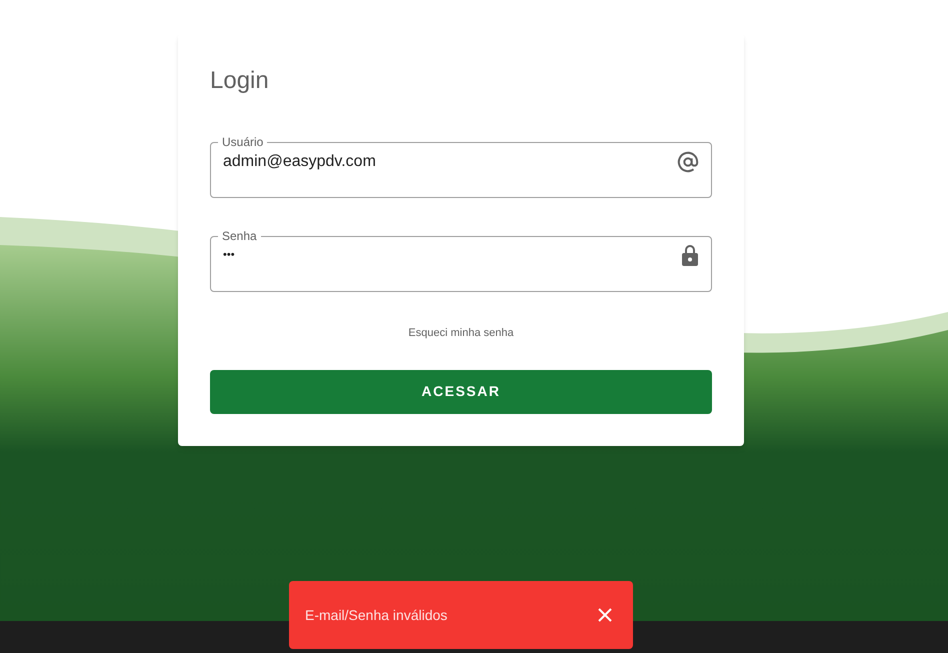 The width and height of the screenshot is (948, 653). Describe the element at coordinates (240, 81) in the screenshot. I see `card-title: Login` at that location.